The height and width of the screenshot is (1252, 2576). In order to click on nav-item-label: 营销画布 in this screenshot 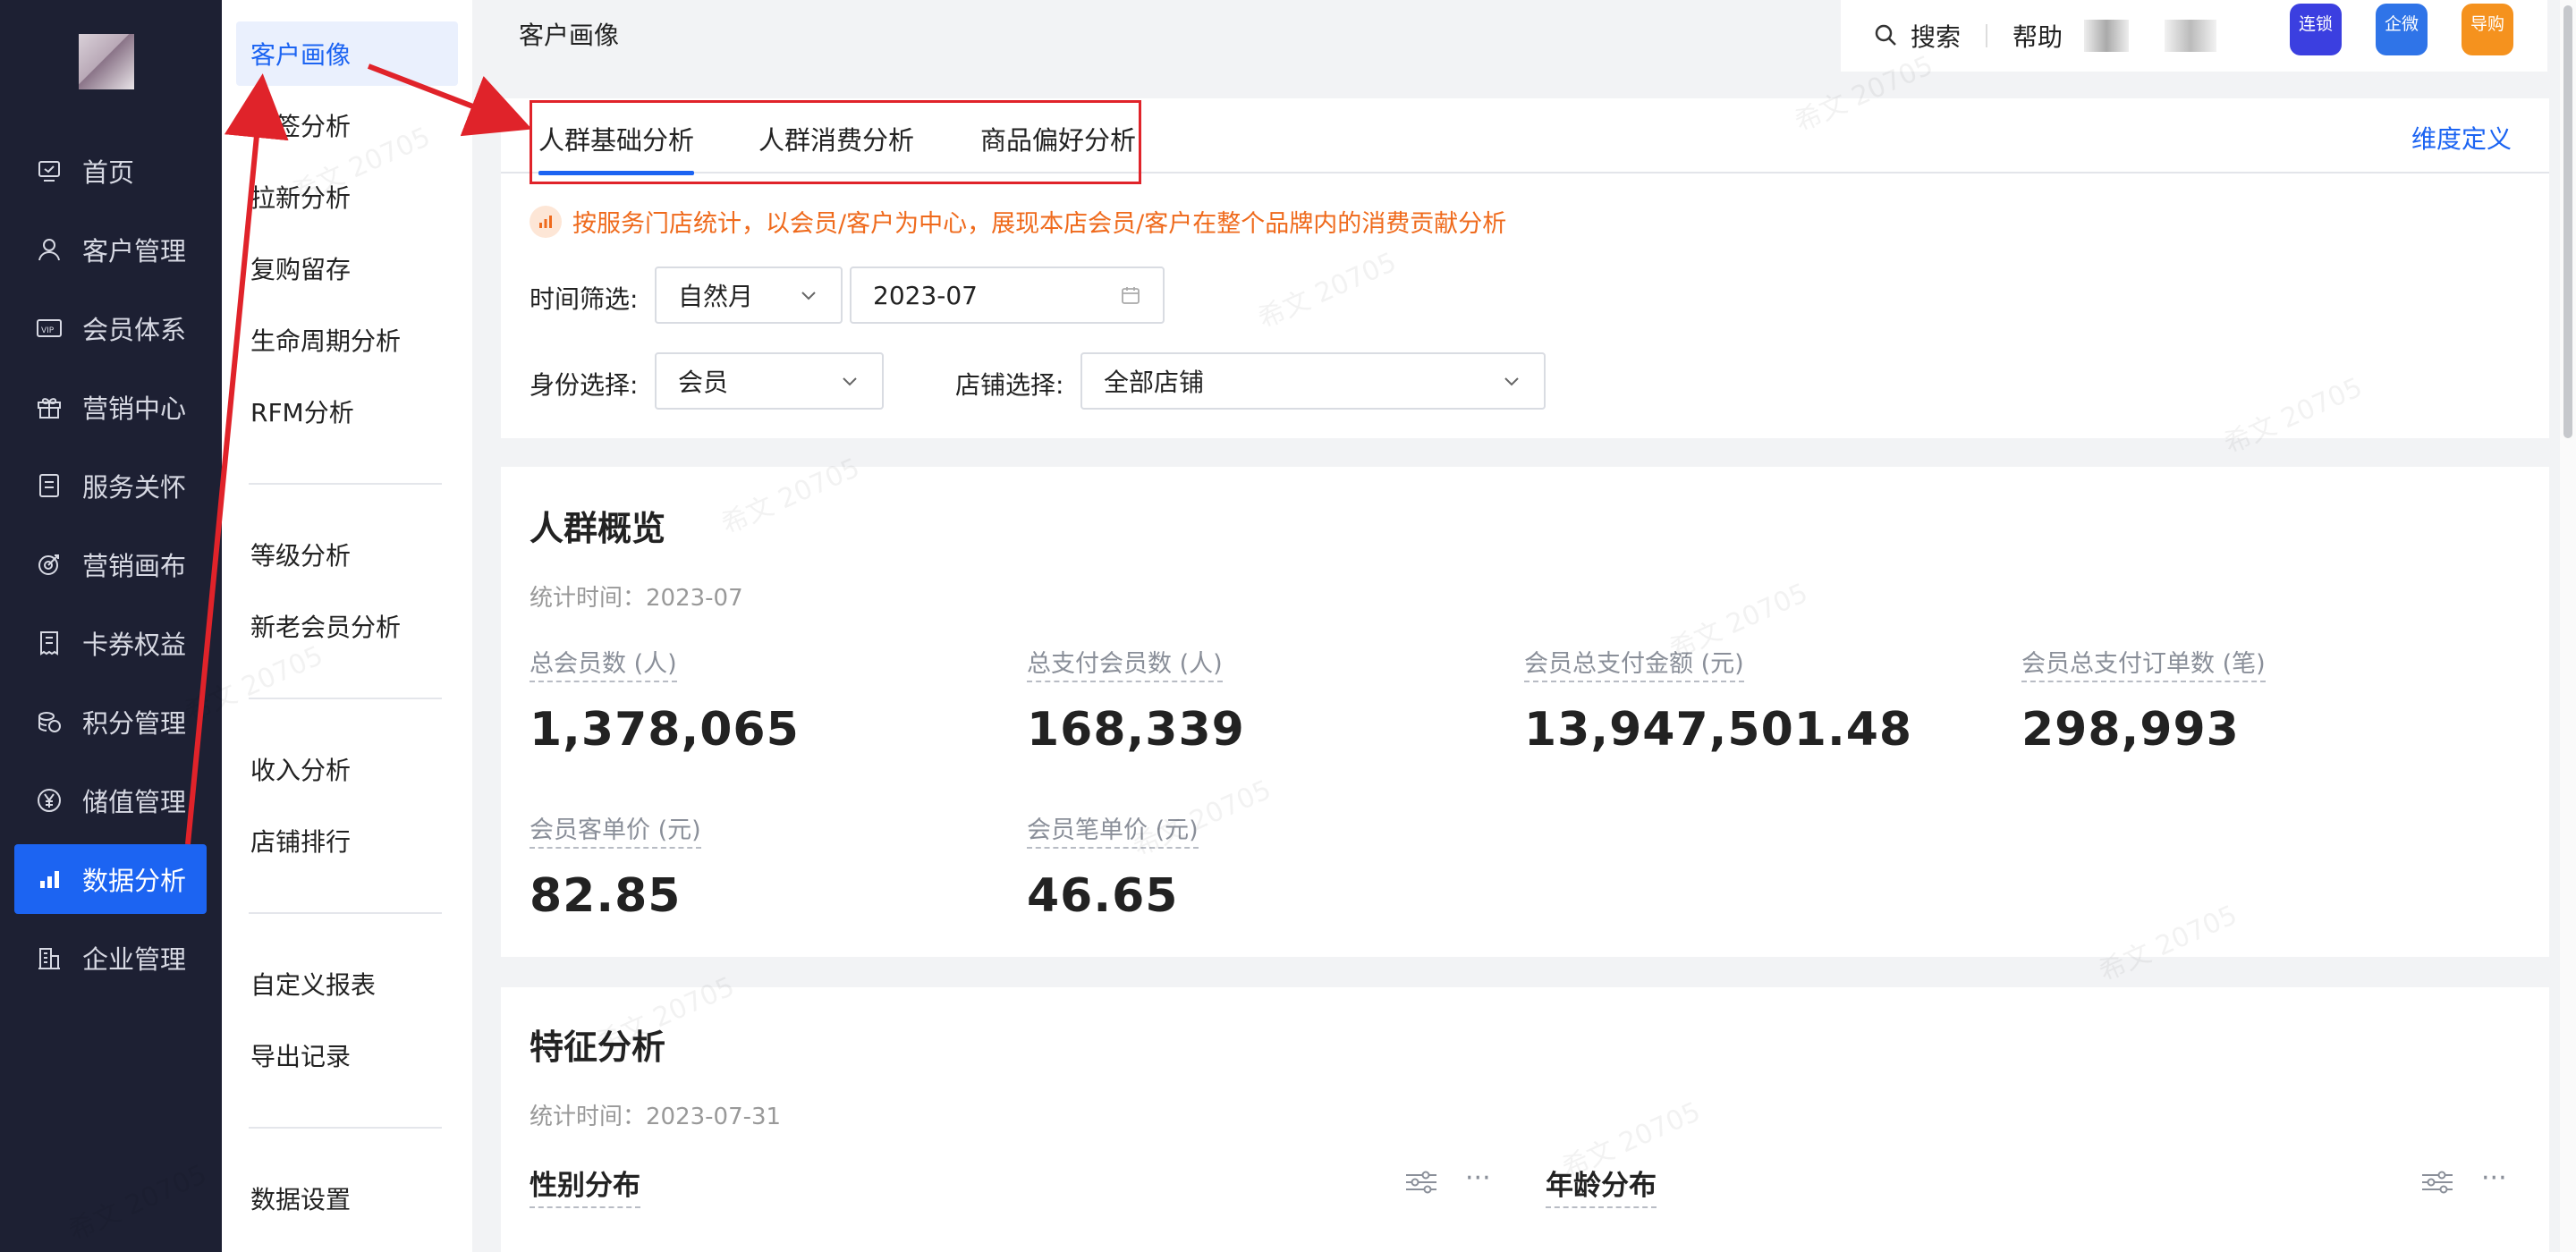, I will do `click(134, 566)`.